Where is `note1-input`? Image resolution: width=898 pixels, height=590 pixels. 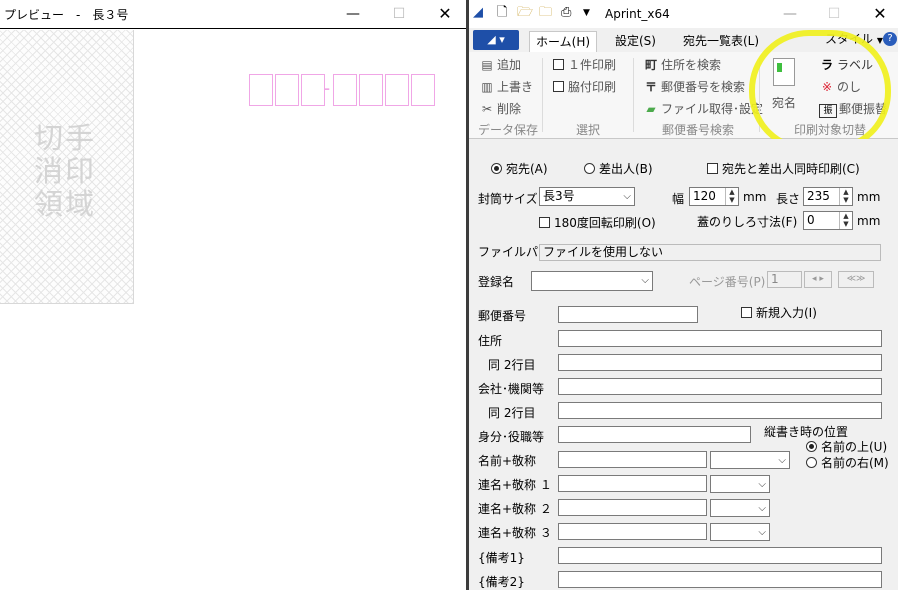 note1-input is located at coordinates (720, 555).